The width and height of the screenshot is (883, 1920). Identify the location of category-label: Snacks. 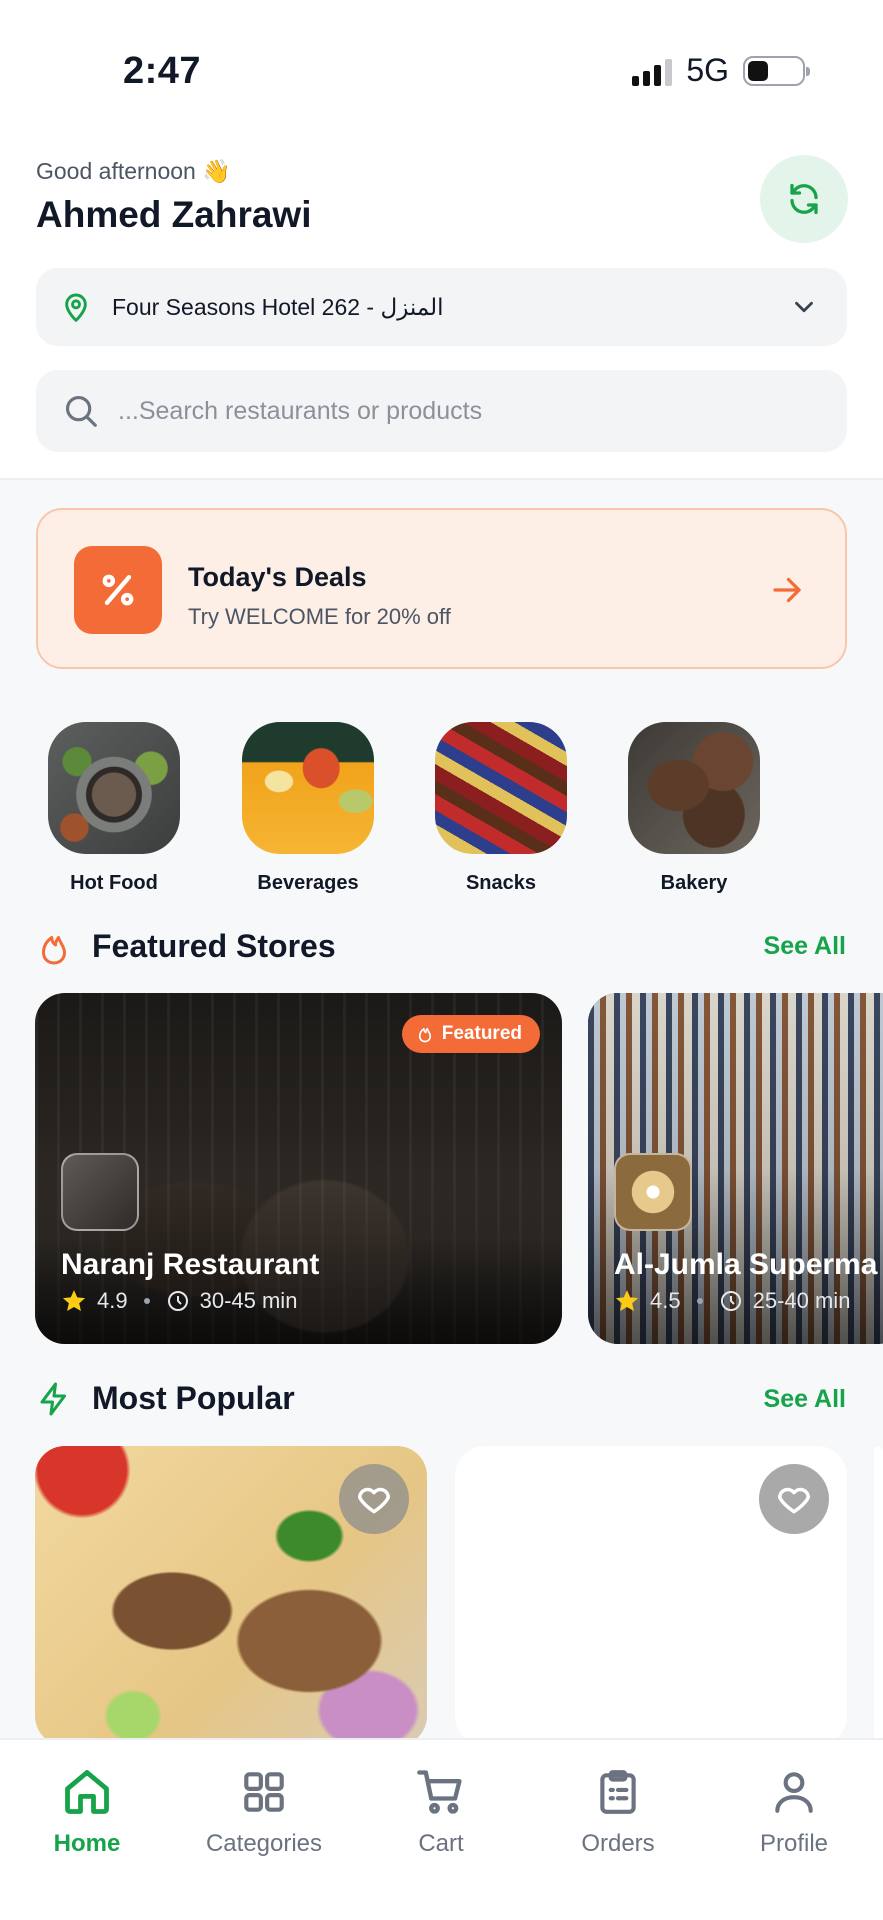
(501, 883).